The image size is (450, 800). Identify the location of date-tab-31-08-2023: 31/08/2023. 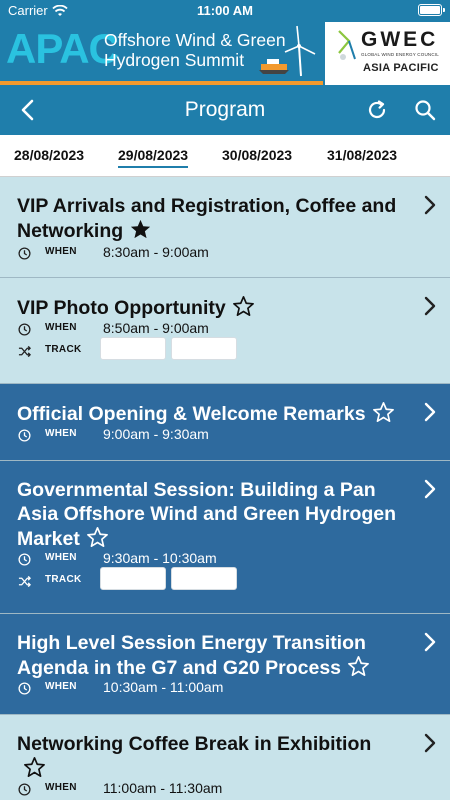
(362, 155).